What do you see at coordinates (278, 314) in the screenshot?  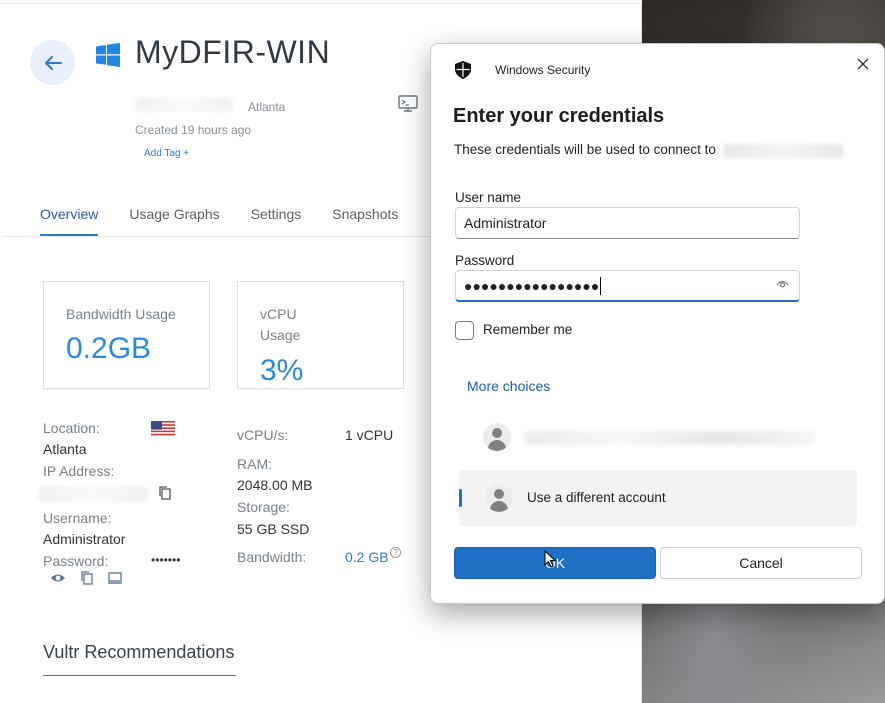 I see `vcpu-card-label-line1: vCPU` at bounding box center [278, 314].